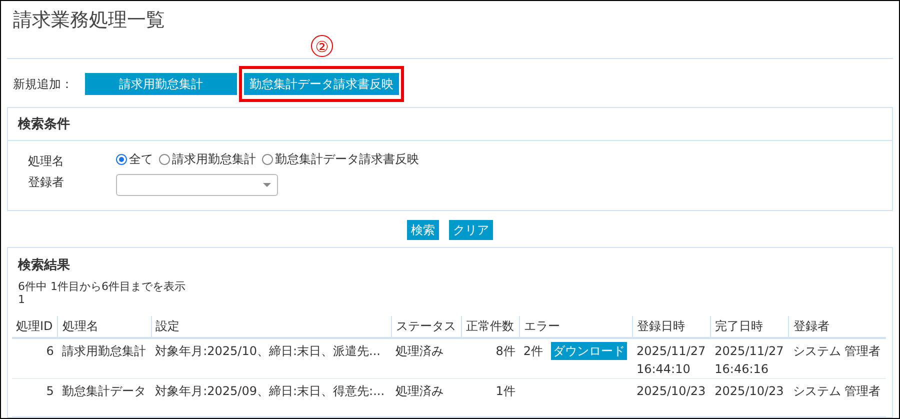 The image size is (900, 419). What do you see at coordinates (671, 360) in the screenshot?
I see `table-cell: 2025/11/27 16:44:10` at bounding box center [671, 360].